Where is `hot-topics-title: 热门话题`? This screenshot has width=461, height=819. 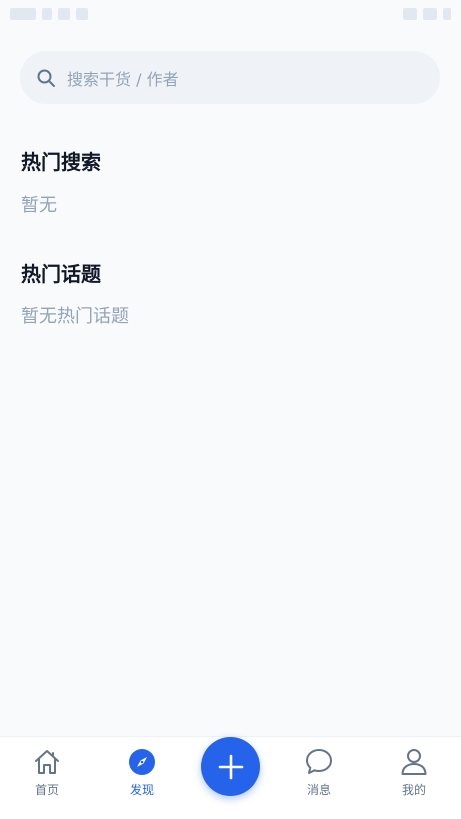
hot-topics-title: 热门话题 is located at coordinates (61, 274).